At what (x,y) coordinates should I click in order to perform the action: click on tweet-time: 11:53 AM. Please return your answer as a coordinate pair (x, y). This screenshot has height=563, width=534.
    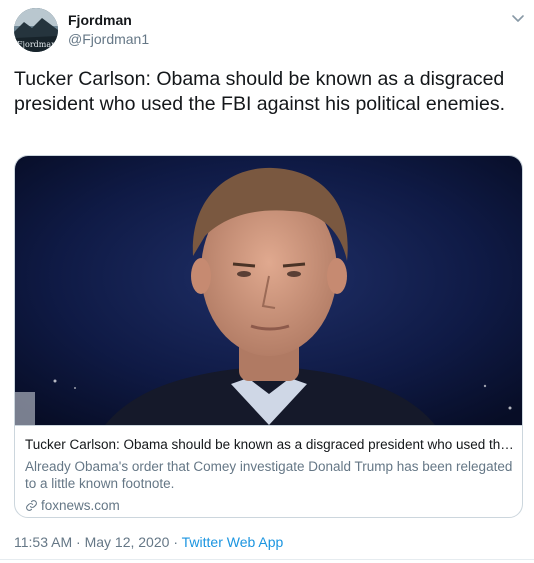
    Looking at the image, I should click on (43, 542).